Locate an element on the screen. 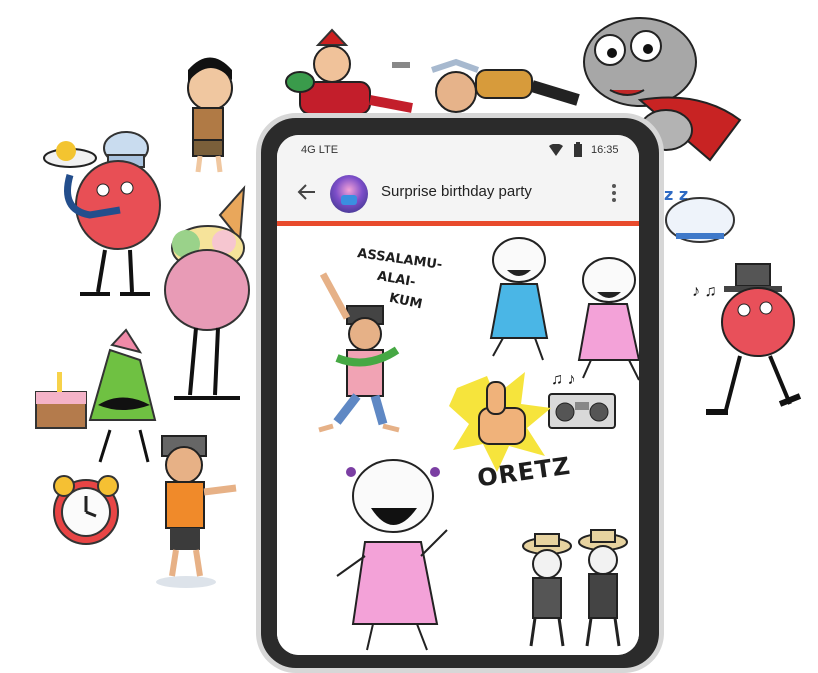  status-time: 16:35 is located at coordinates (605, 150).